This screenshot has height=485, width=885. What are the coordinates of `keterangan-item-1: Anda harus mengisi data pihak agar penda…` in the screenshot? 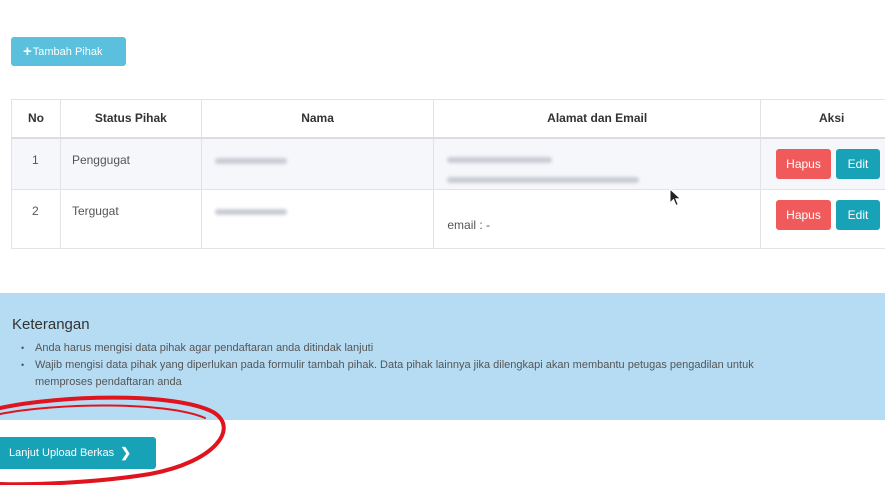 It's located at (204, 348).